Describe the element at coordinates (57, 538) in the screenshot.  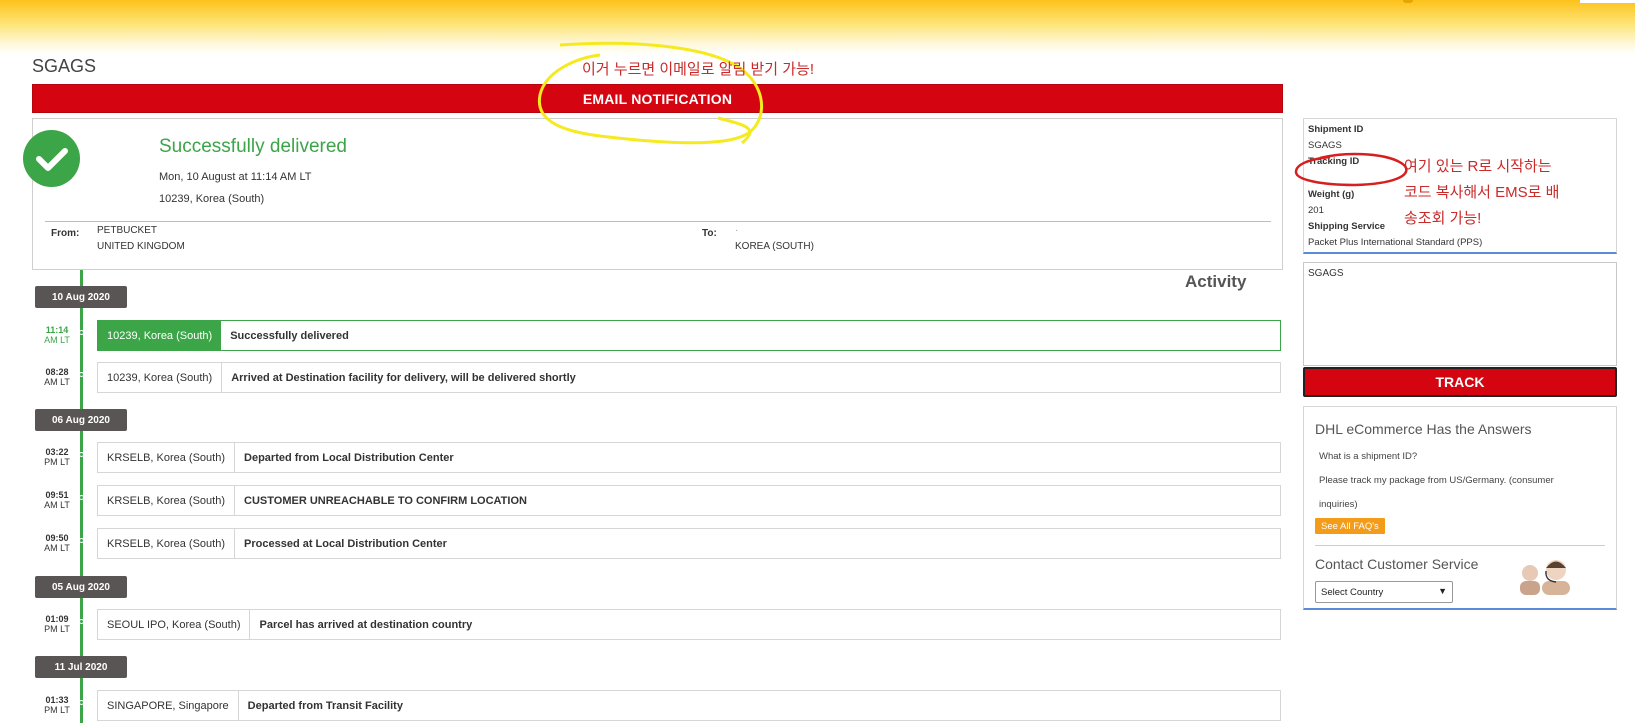
I see `event-time-value: 09:50` at that location.